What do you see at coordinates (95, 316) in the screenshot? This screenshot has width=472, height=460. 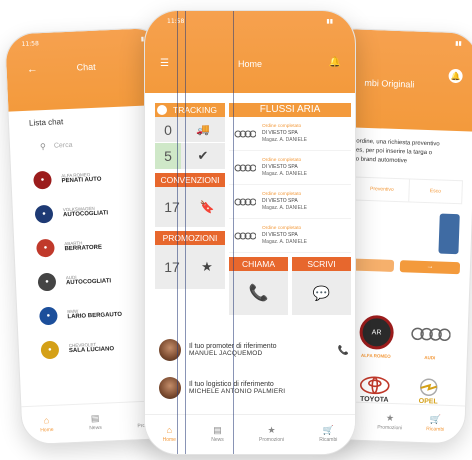 I see `chat-name: LARIO BERGAUTO` at bounding box center [95, 316].